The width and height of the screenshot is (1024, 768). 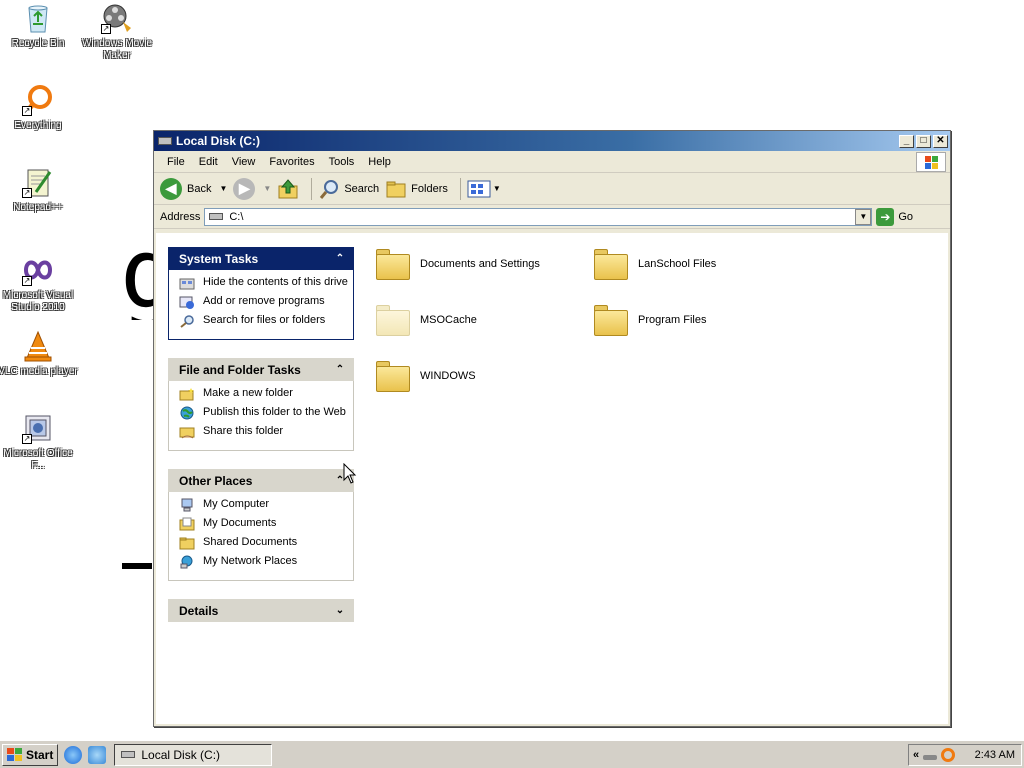 I want to click on everything-tray-icon, so click(x=948, y=755).